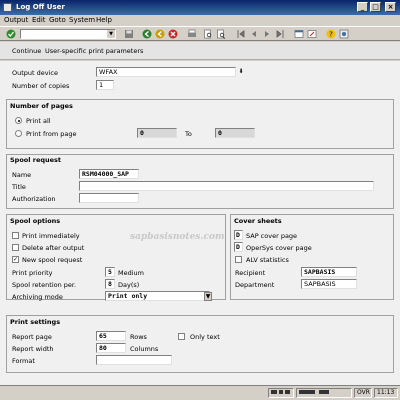 This screenshot has width=400, height=400. What do you see at coordinates (51, 236) in the screenshot?
I see `print-immediately-label: Print immediately` at bounding box center [51, 236].